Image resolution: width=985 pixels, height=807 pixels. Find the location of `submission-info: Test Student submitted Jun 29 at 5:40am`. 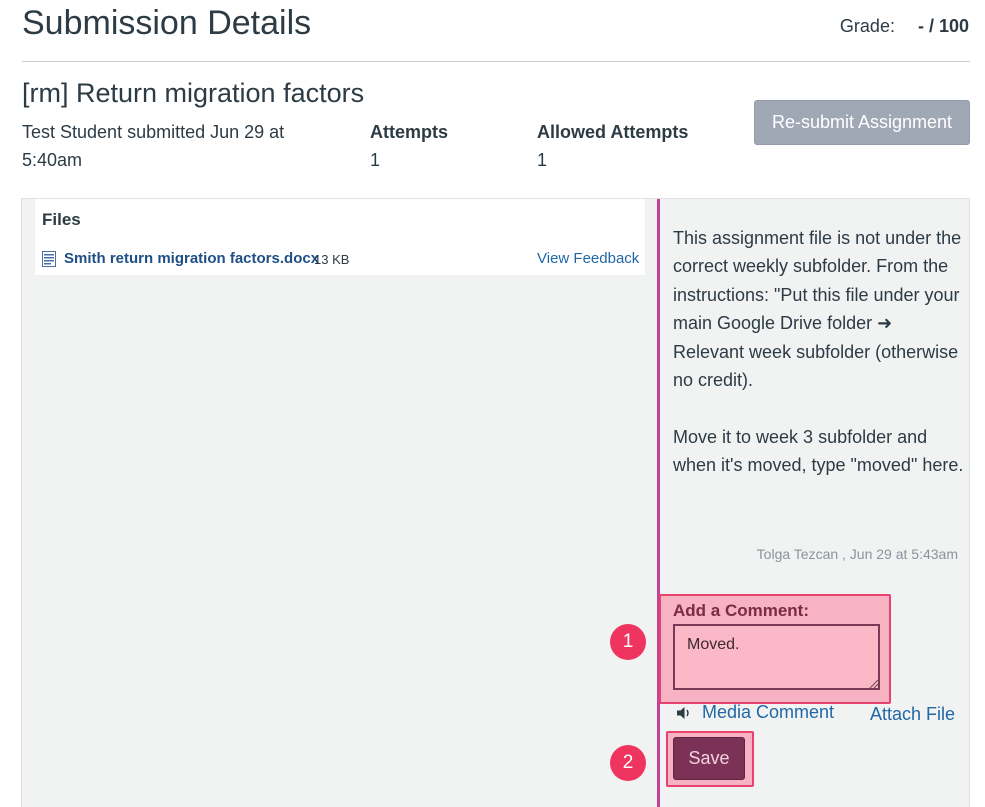

submission-info: Test Student submitted Jun 29 at 5:40am is located at coordinates (153, 146).